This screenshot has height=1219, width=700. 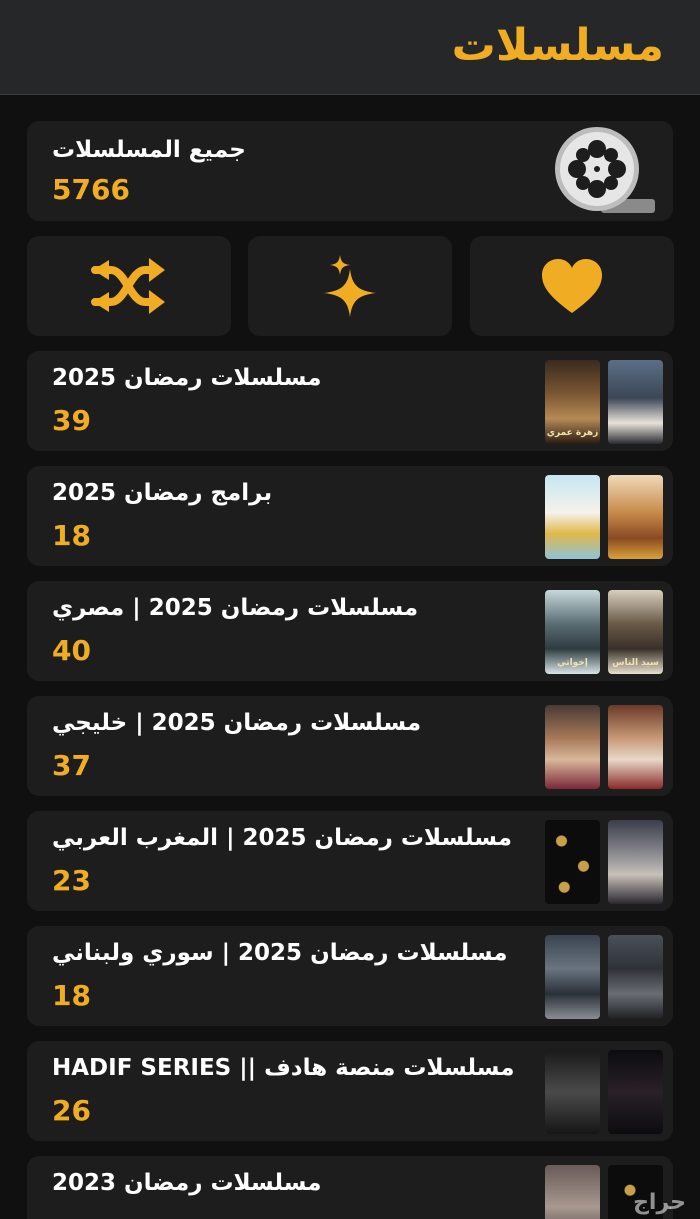 I want to click on shuffle-icon, so click(x=128, y=286).